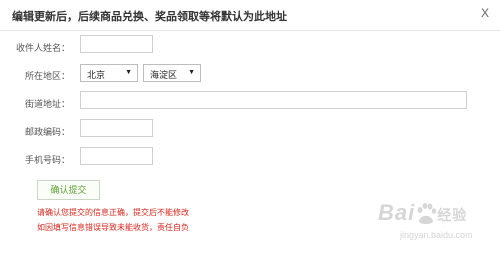 The height and width of the screenshot is (262, 500). I want to click on postal-code-input, so click(116, 128).